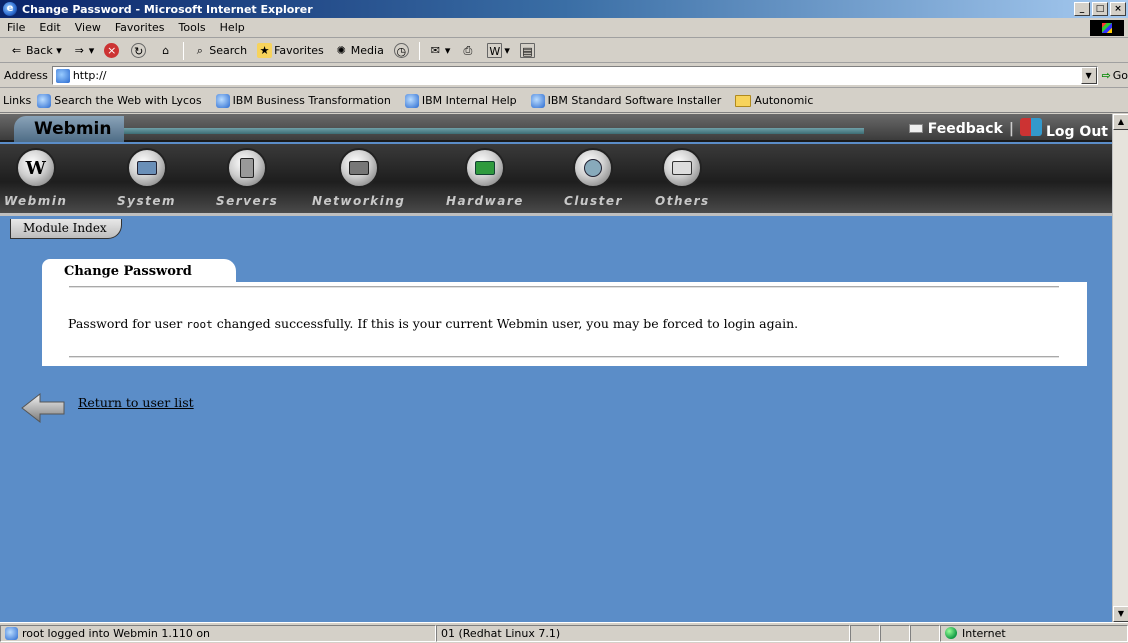 The height and width of the screenshot is (643, 1128). Describe the element at coordinates (219, 50) in the screenshot. I see `search-button: ⌕ Search` at that location.